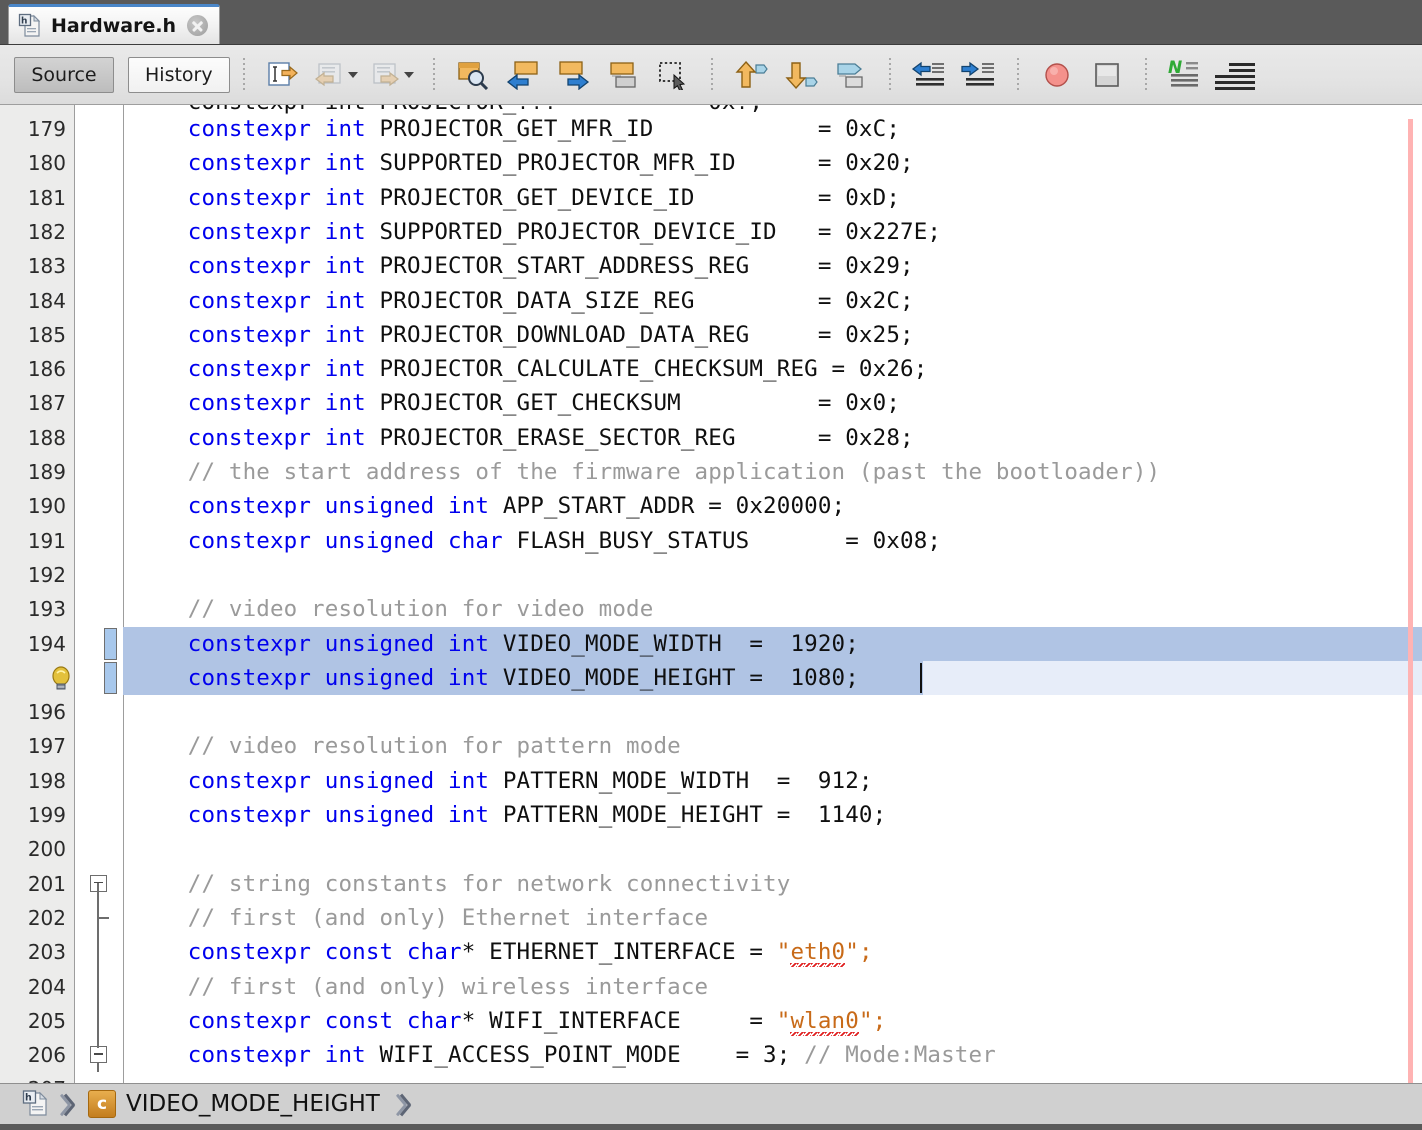 The image size is (1422, 1130). Describe the element at coordinates (673, 75) in the screenshot. I see `rectangular-selection-icon` at that location.